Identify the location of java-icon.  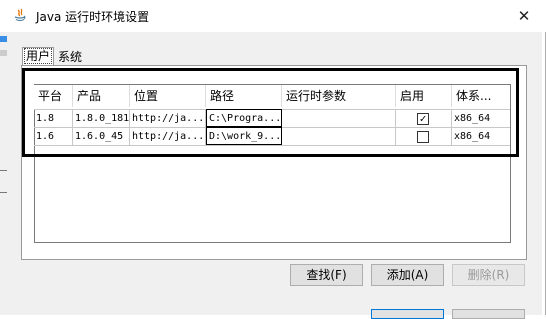
(20, 15).